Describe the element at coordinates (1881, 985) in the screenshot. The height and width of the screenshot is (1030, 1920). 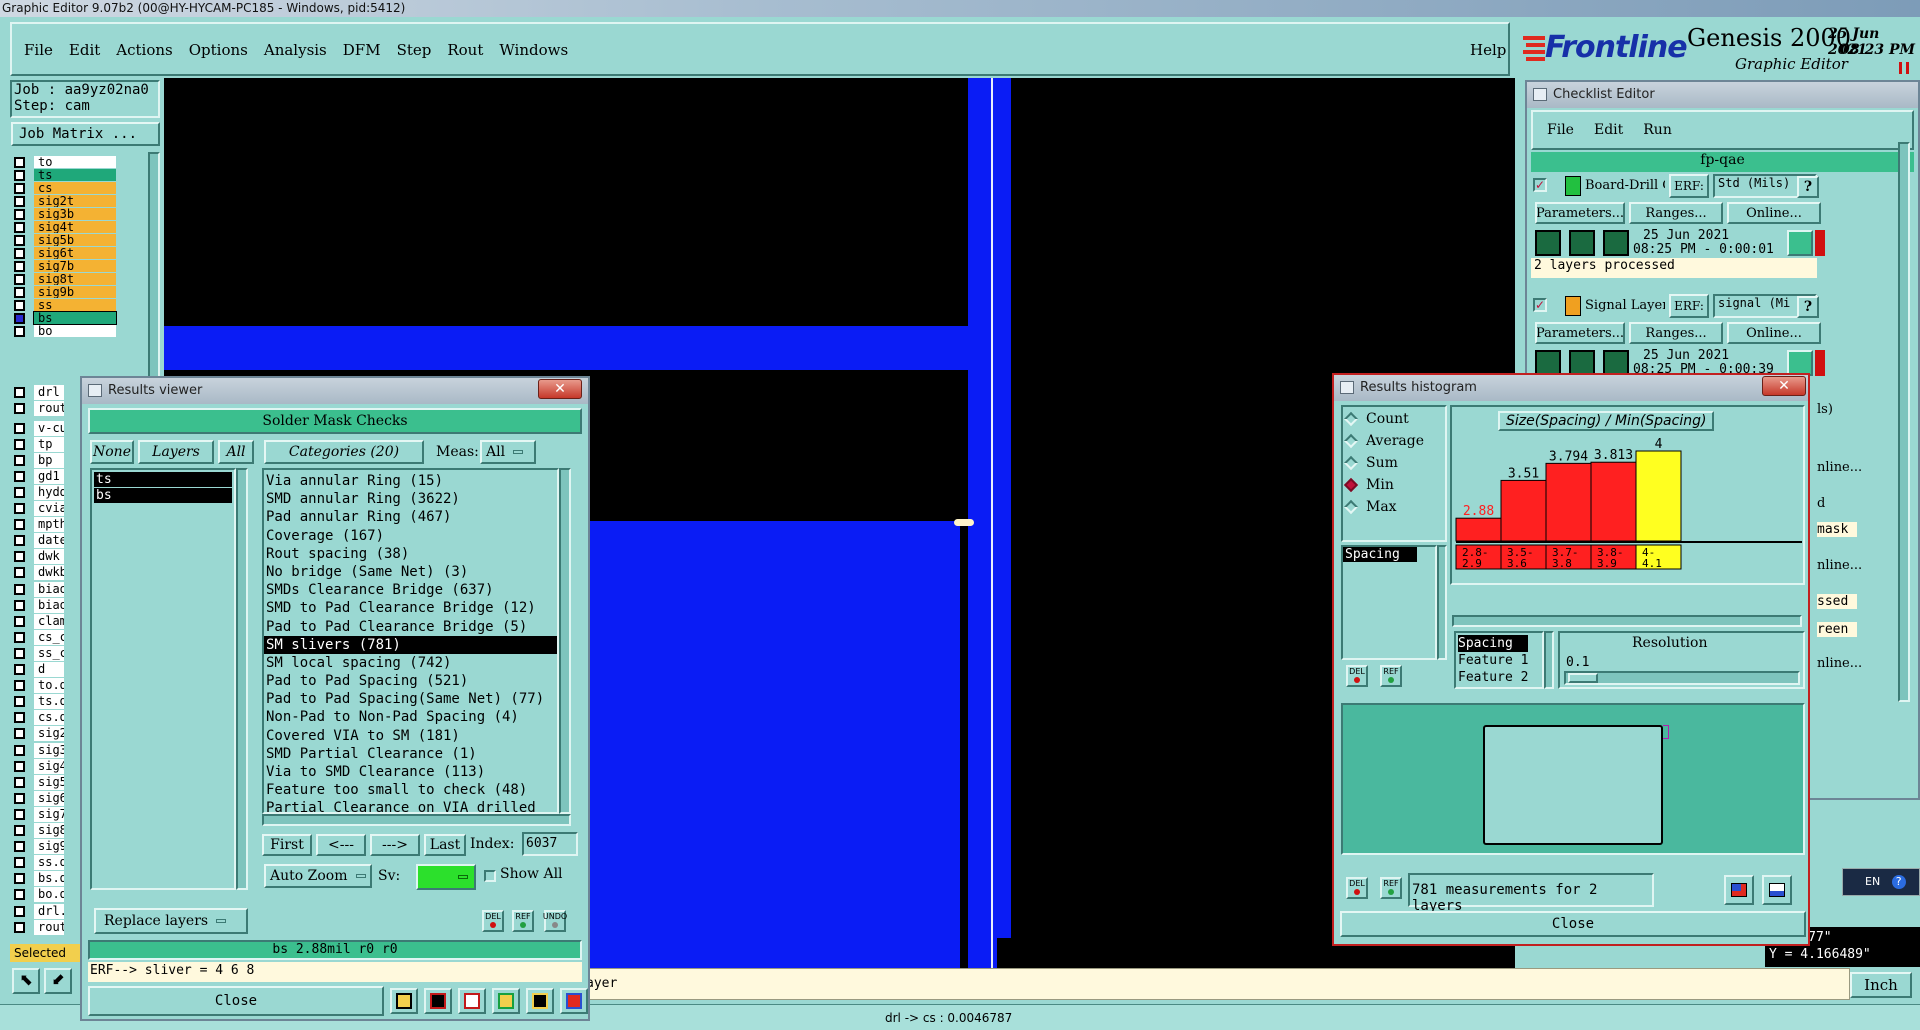
I see `units-button: Inch` at that location.